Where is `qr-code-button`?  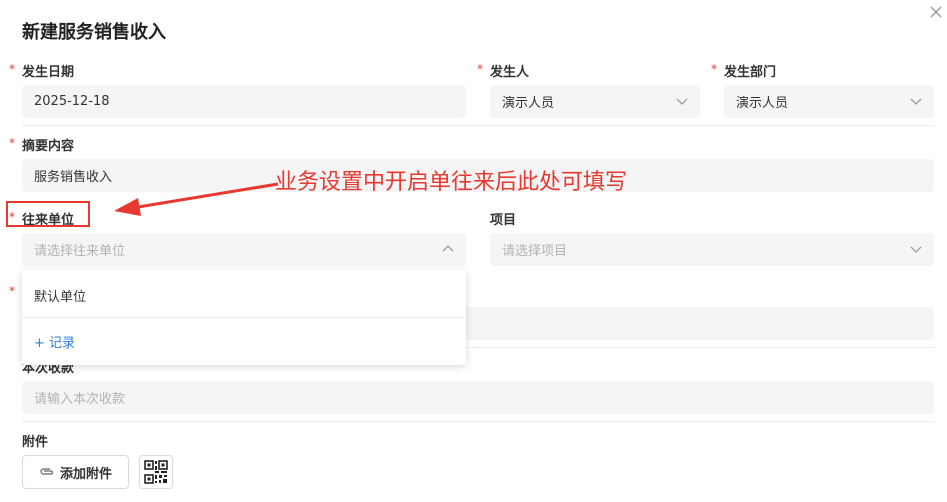
qr-code-button is located at coordinates (156, 472).